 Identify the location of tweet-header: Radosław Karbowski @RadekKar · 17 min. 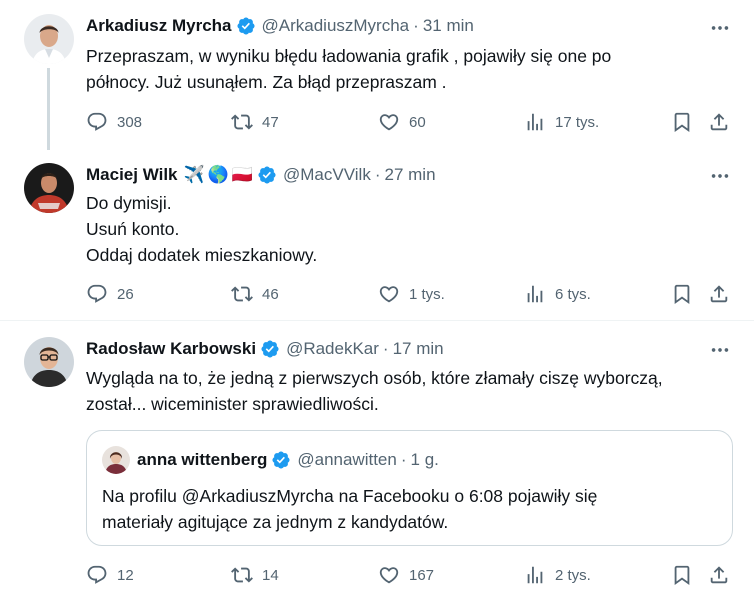
(265, 349).